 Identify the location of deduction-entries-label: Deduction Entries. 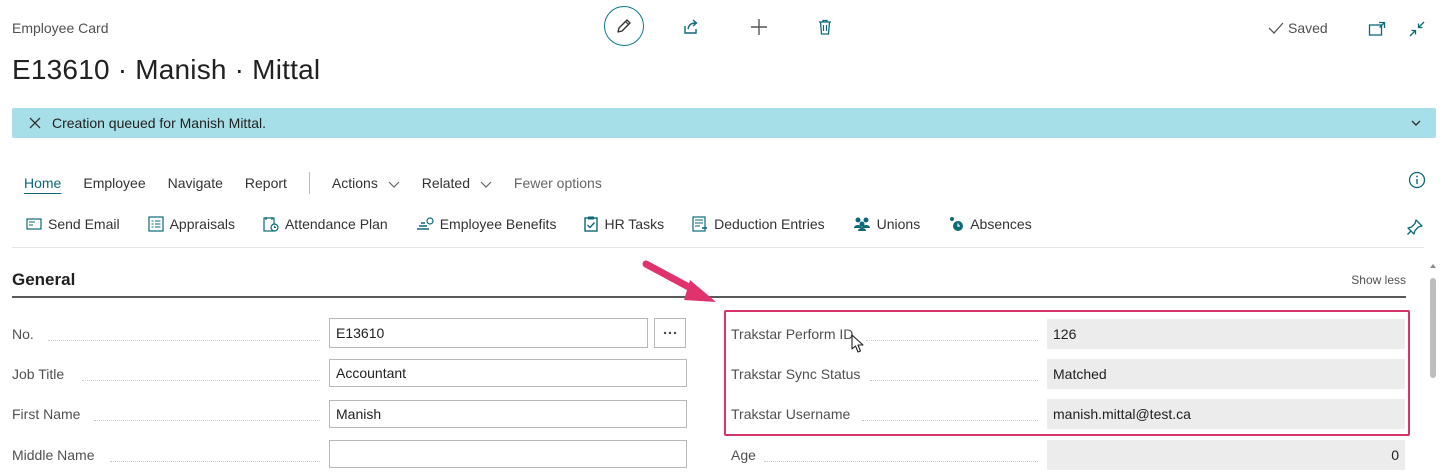
(769, 224).